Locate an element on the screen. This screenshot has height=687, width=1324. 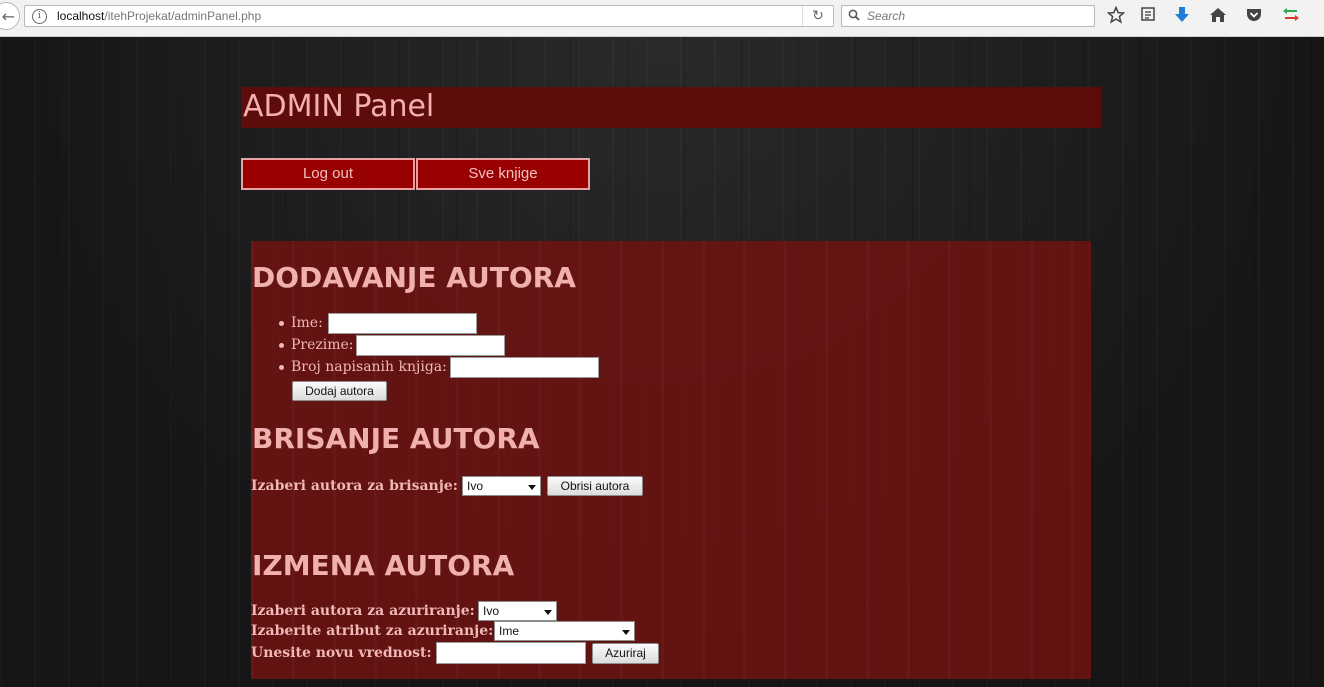
url-host: localhost is located at coordinates (81, 16).